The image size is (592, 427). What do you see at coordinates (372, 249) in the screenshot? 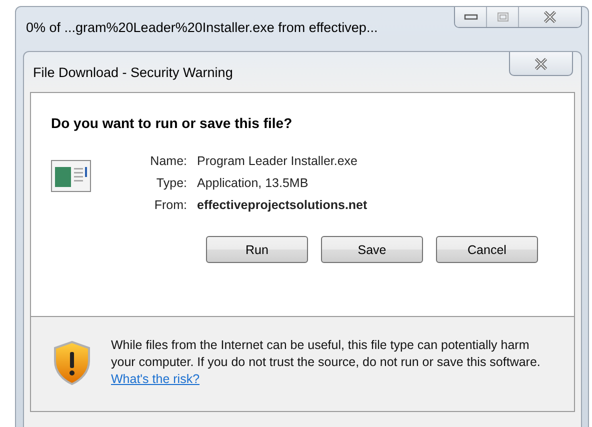
I see `save-button: Save` at bounding box center [372, 249].